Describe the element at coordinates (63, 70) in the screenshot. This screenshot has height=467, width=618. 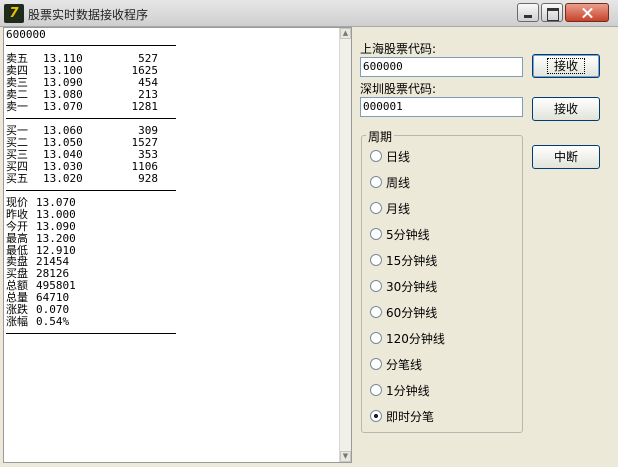
I see `ask-price: 13.100` at that location.